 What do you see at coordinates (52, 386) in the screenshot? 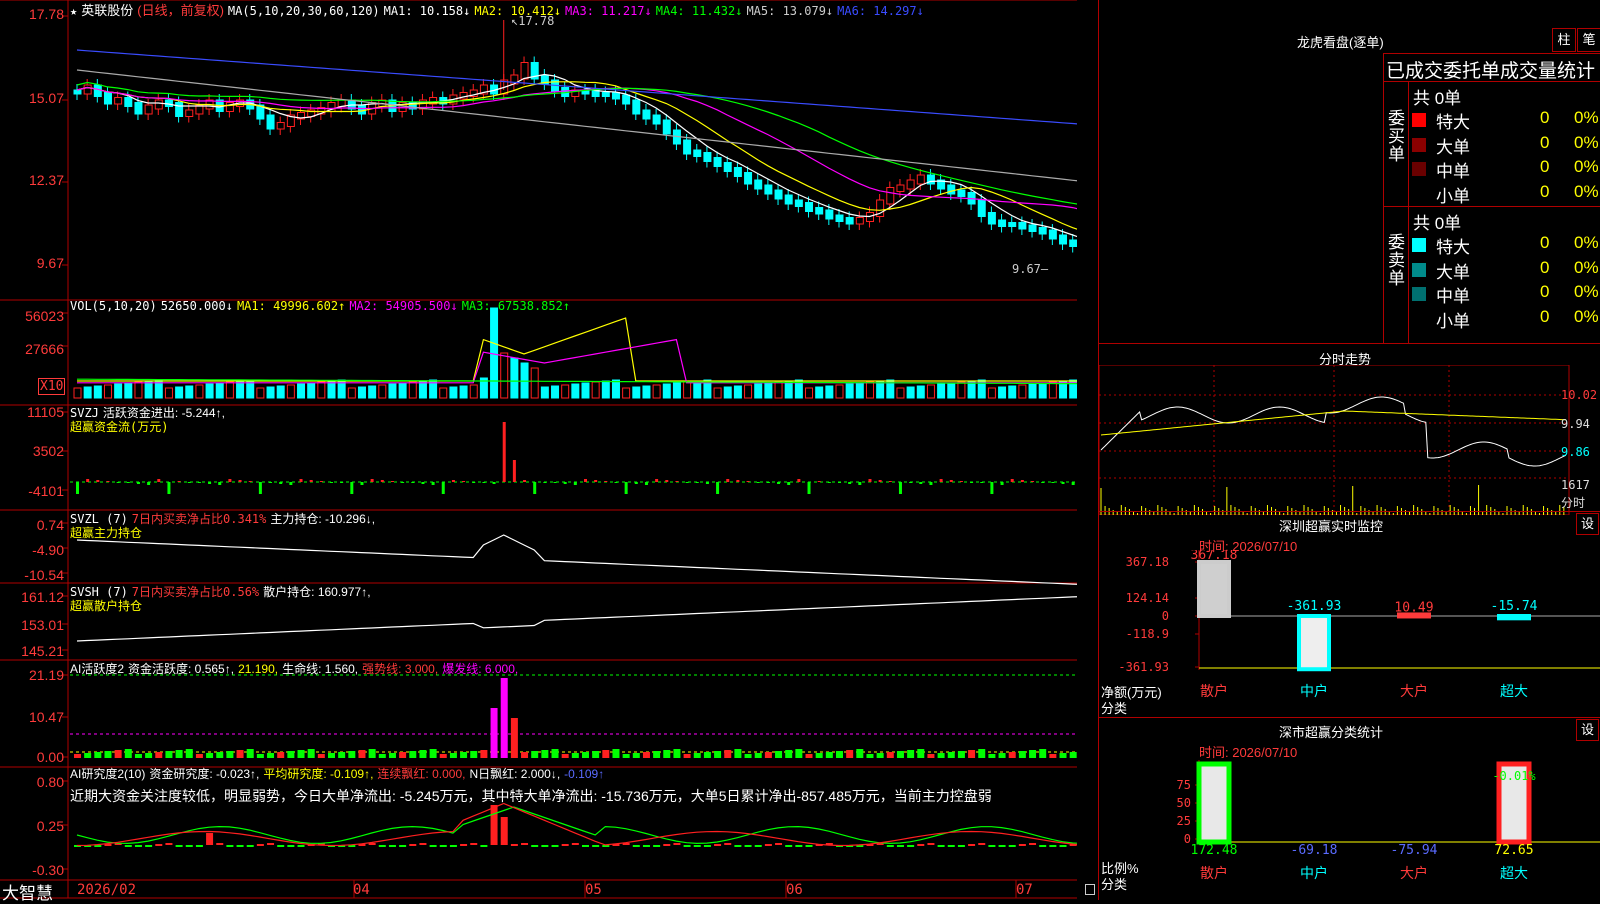
I see `vol-unit-button: X10` at bounding box center [52, 386].